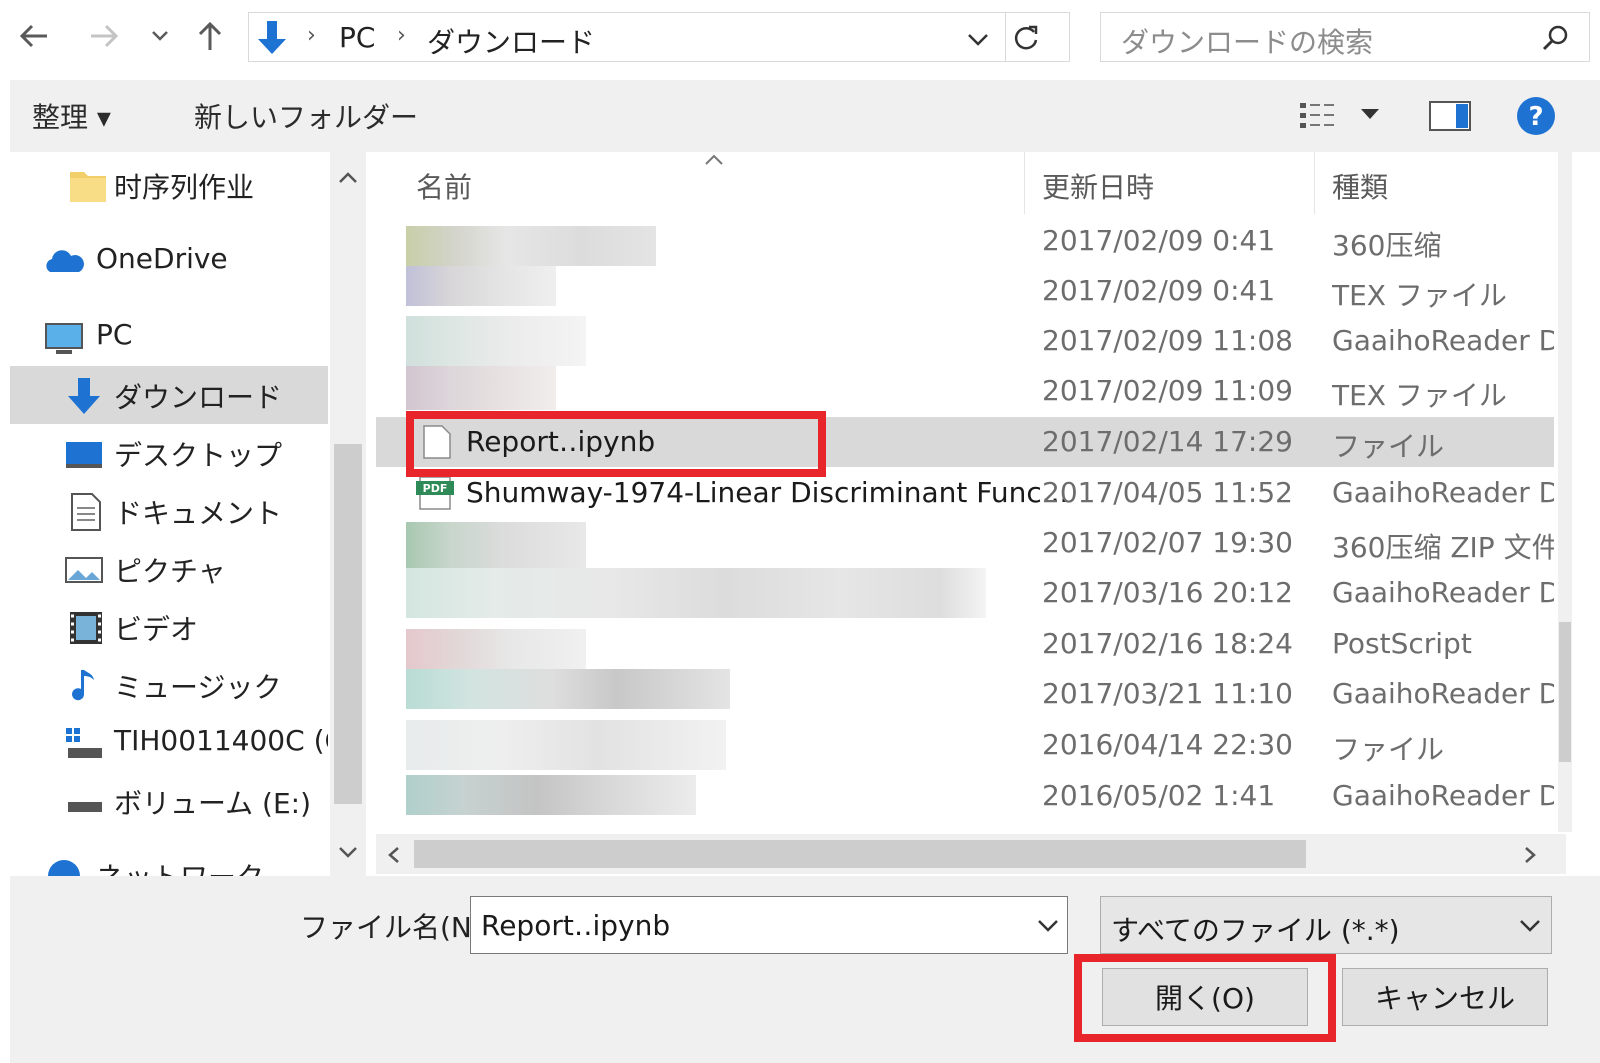  What do you see at coordinates (965, 391) in the screenshot?
I see `table-row: 2017/02/09 11:09 TEX ファイル` at bounding box center [965, 391].